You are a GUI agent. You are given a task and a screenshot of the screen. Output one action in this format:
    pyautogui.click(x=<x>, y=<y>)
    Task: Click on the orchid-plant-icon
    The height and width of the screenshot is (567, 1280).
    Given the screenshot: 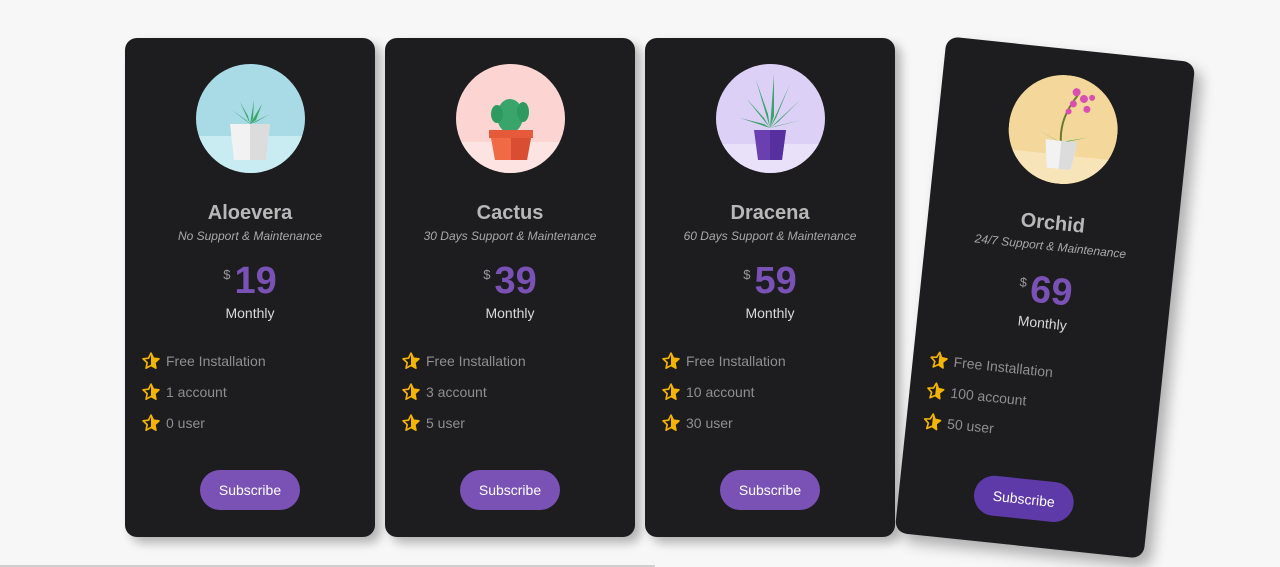 What is the action you would take?
    pyautogui.click(x=1062, y=129)
    